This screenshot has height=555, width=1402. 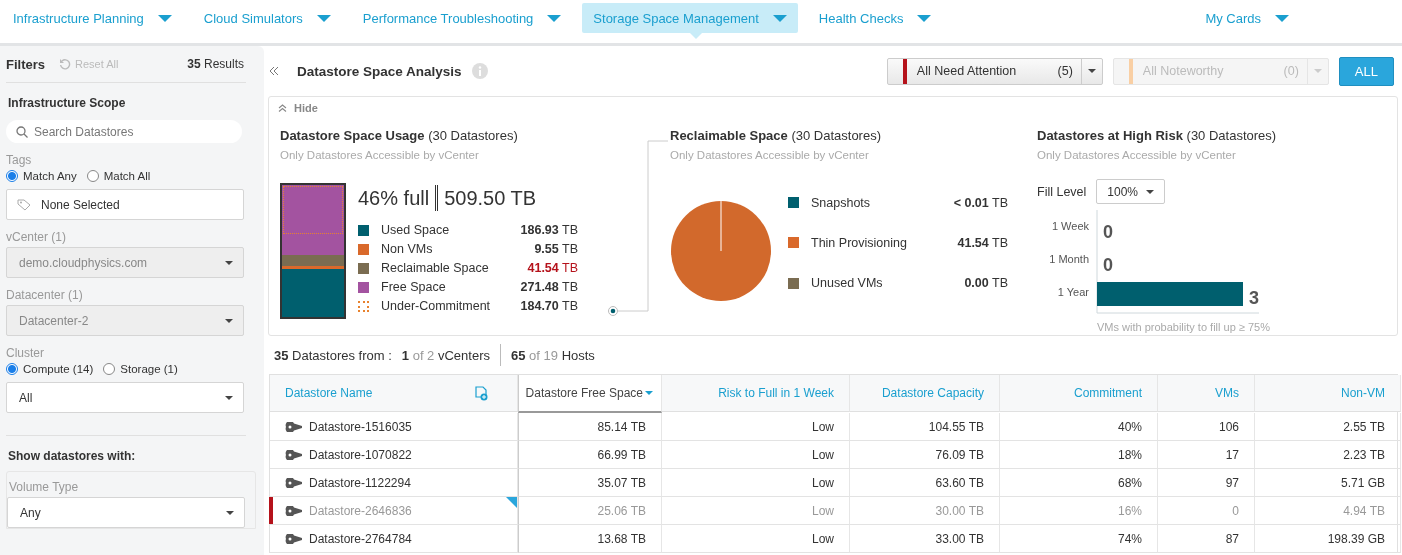 What do you see at coordinates (282, 108) in the screenshot?
I see `collapse-up-icon` at bounding box center [282, 108].